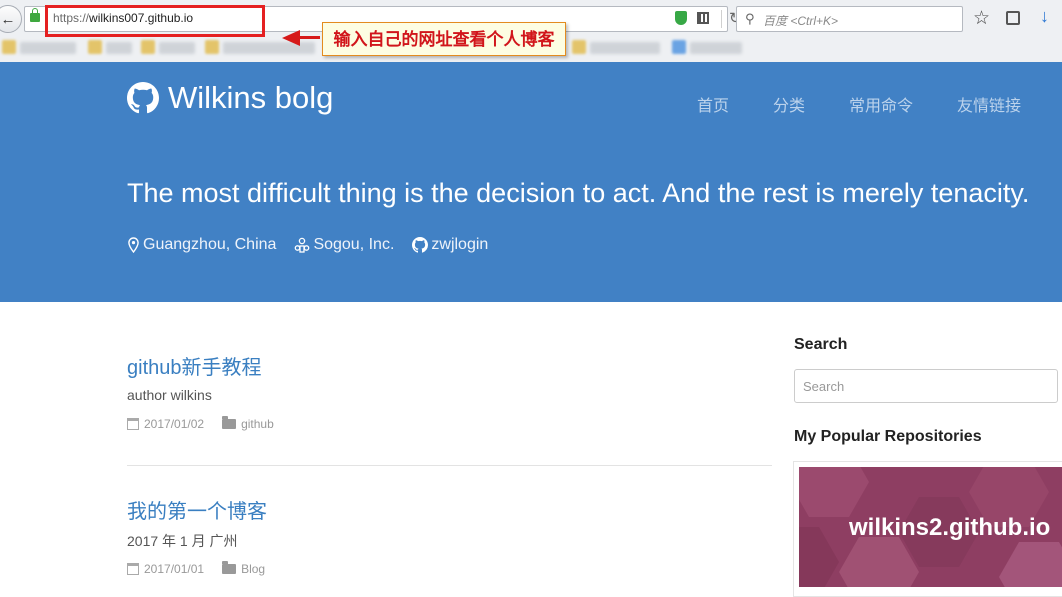 The width and height of the screenshot is (1062, 597). Describe the element at coordinates (1013, 18) in the screenshot. I see `reading-list-icon` at that location.